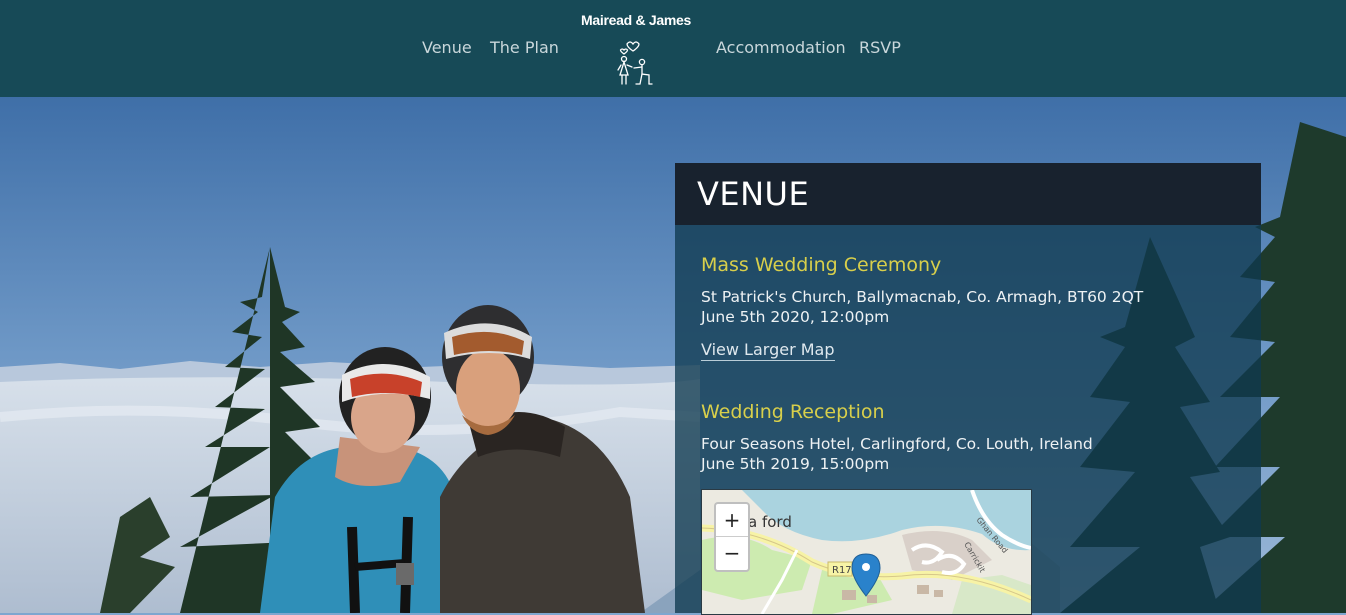 This screenshot has width=1346, height=615. I want to click on nav-the-plan: The Plan, so click(524, 47).